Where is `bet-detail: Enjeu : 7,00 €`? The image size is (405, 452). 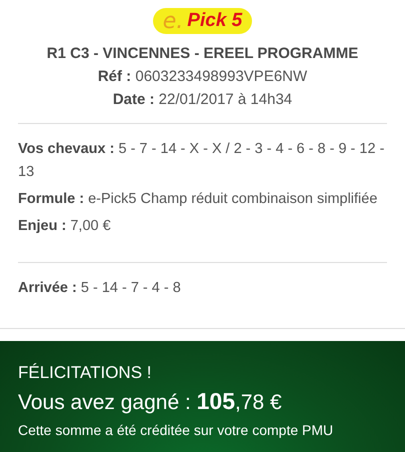
bet-detail: Enjeu : 7,00 € is located at coordinates (64, 226).